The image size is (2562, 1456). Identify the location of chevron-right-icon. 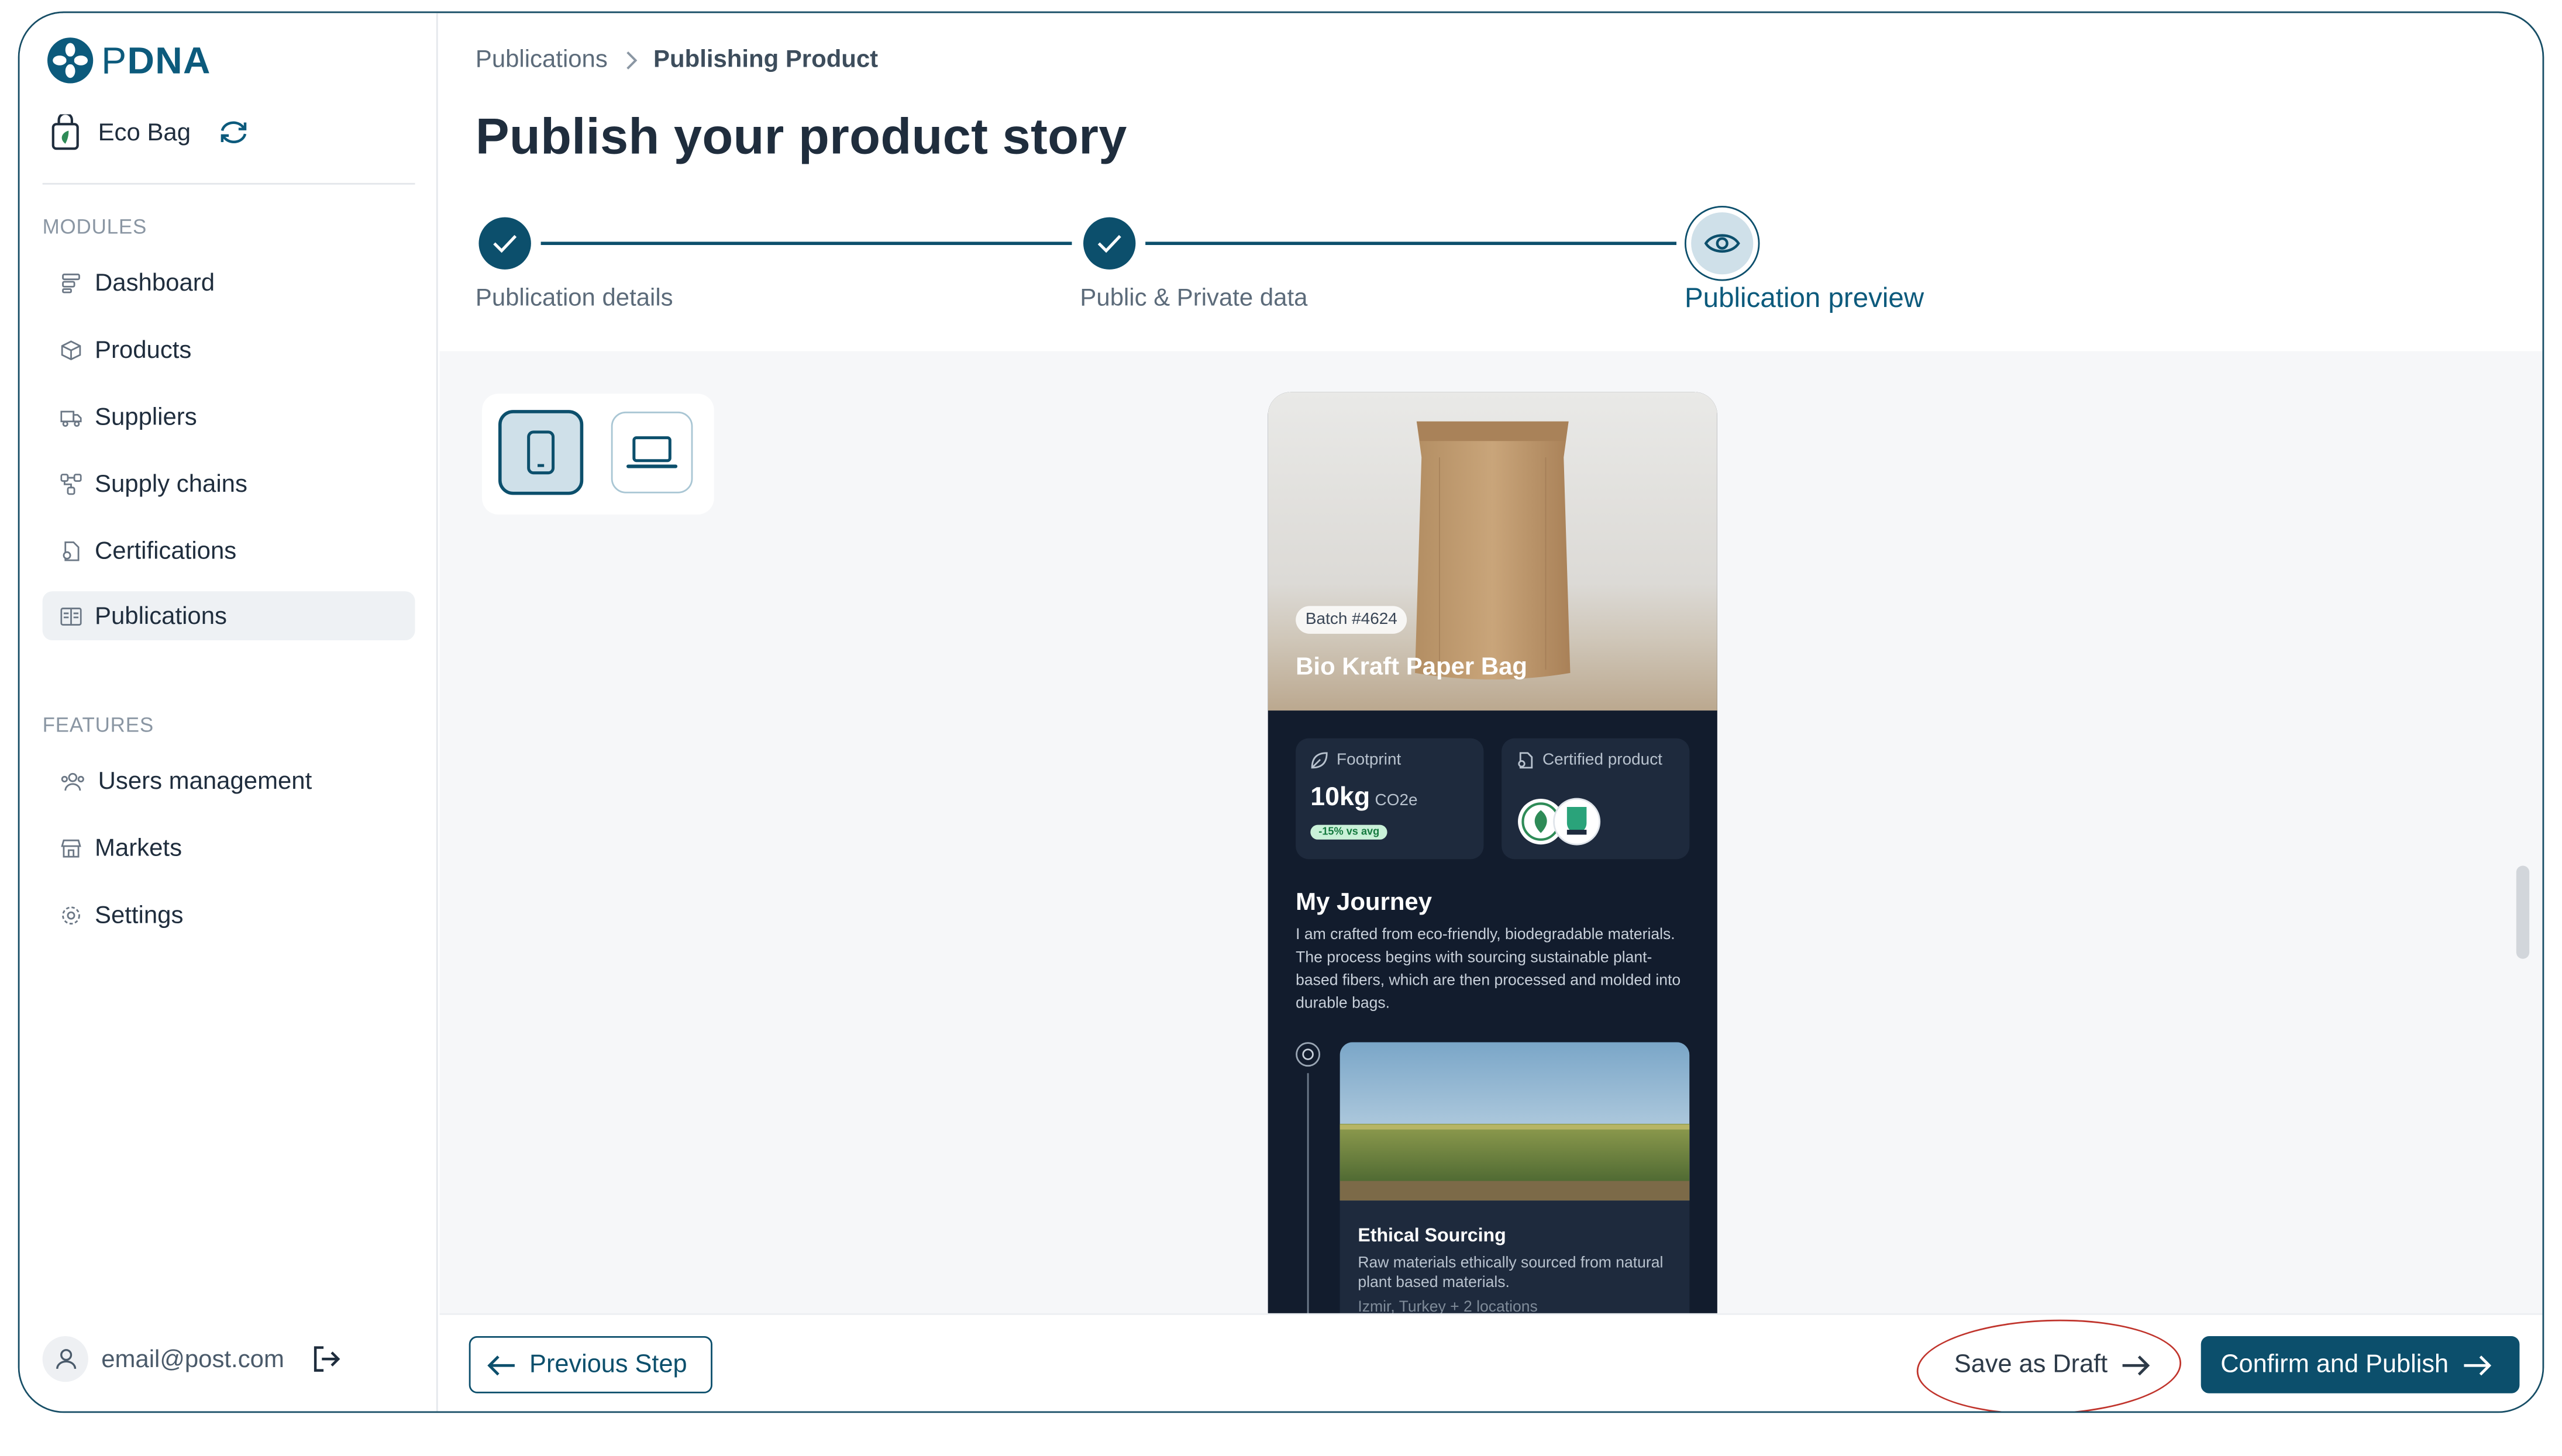
(632, 59).